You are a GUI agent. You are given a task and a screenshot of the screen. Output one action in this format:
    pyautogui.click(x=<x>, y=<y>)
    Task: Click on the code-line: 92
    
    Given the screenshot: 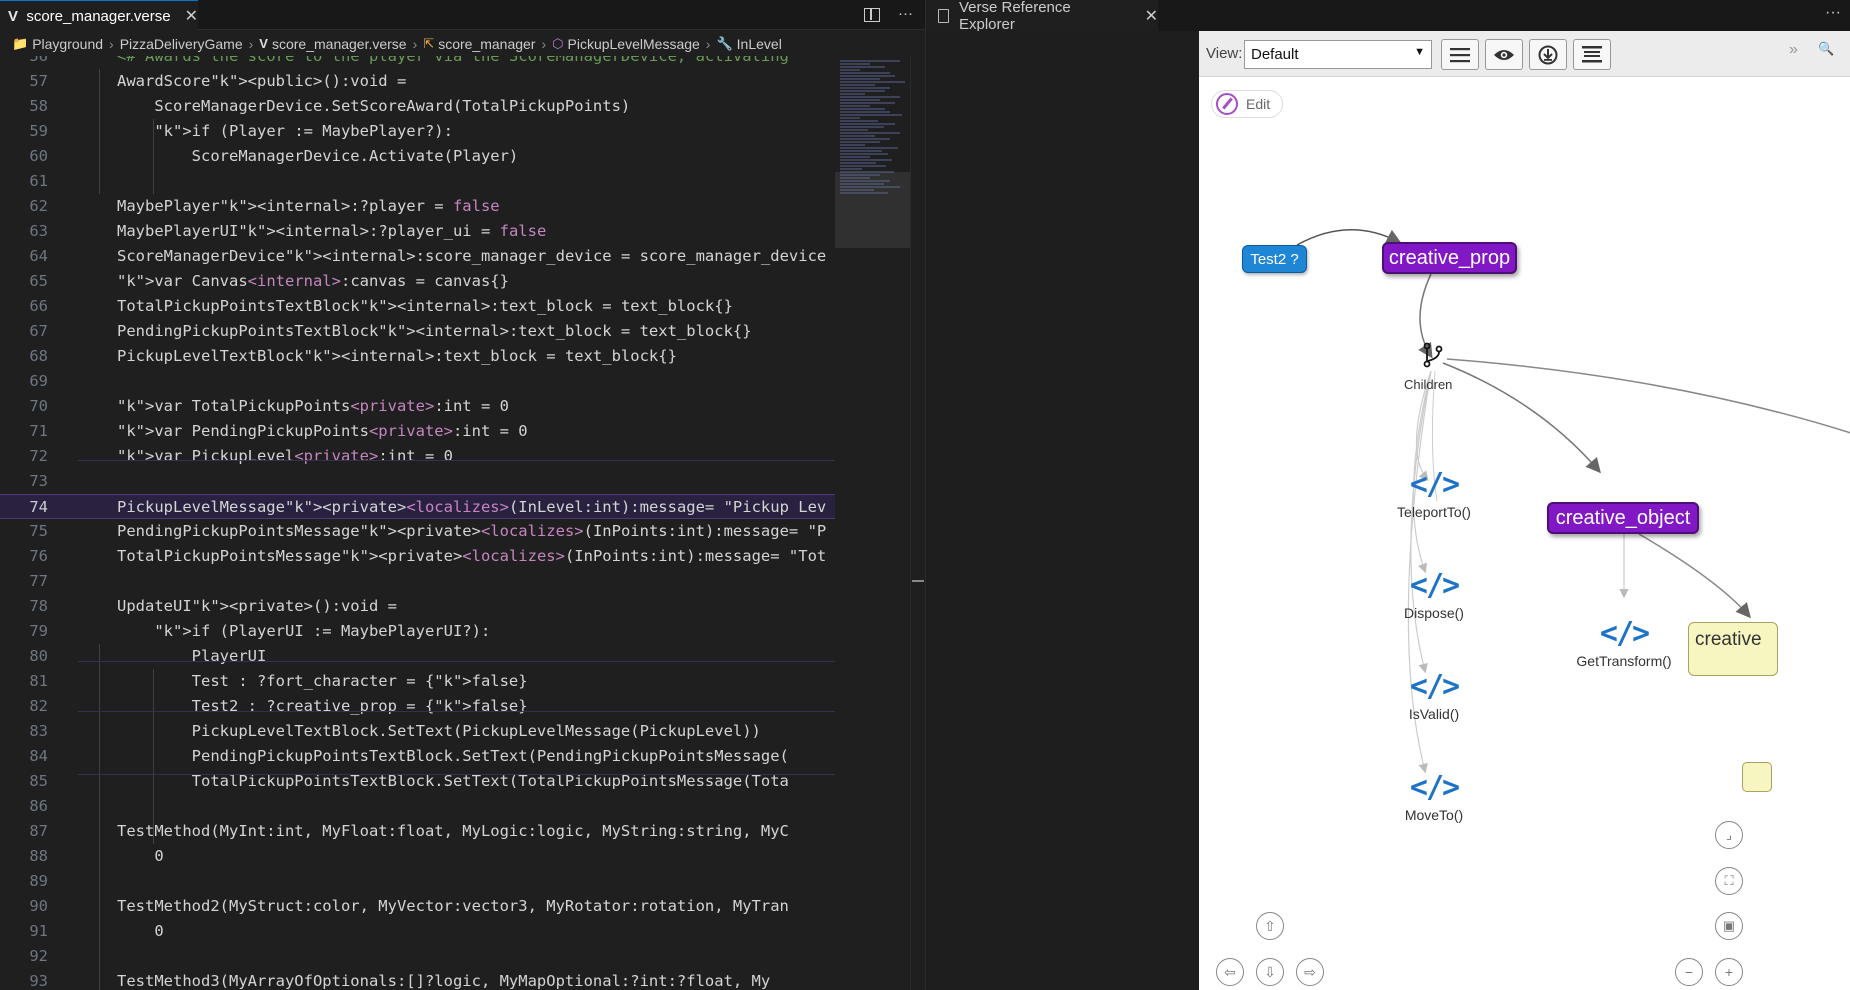 What is the action you would take?
    pyautogui.click(x=417, y=956)
    